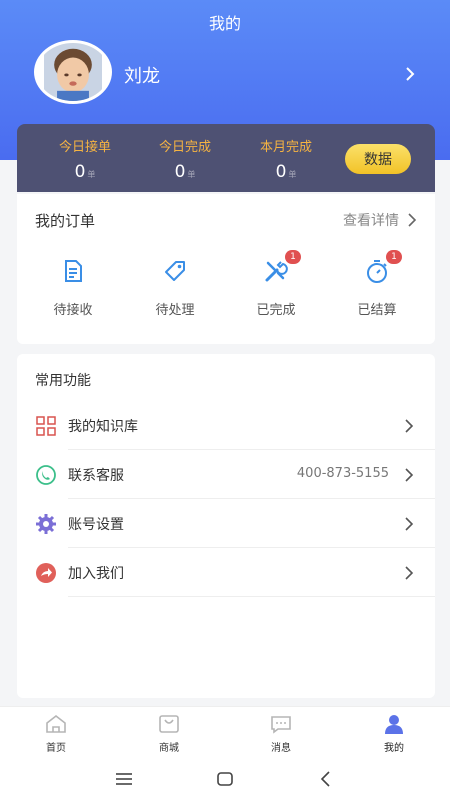 The width and height of the screenshot is (450, 800). Describe the element at coordinates (251, 596) in the screenshot. I see `divider` at that location.